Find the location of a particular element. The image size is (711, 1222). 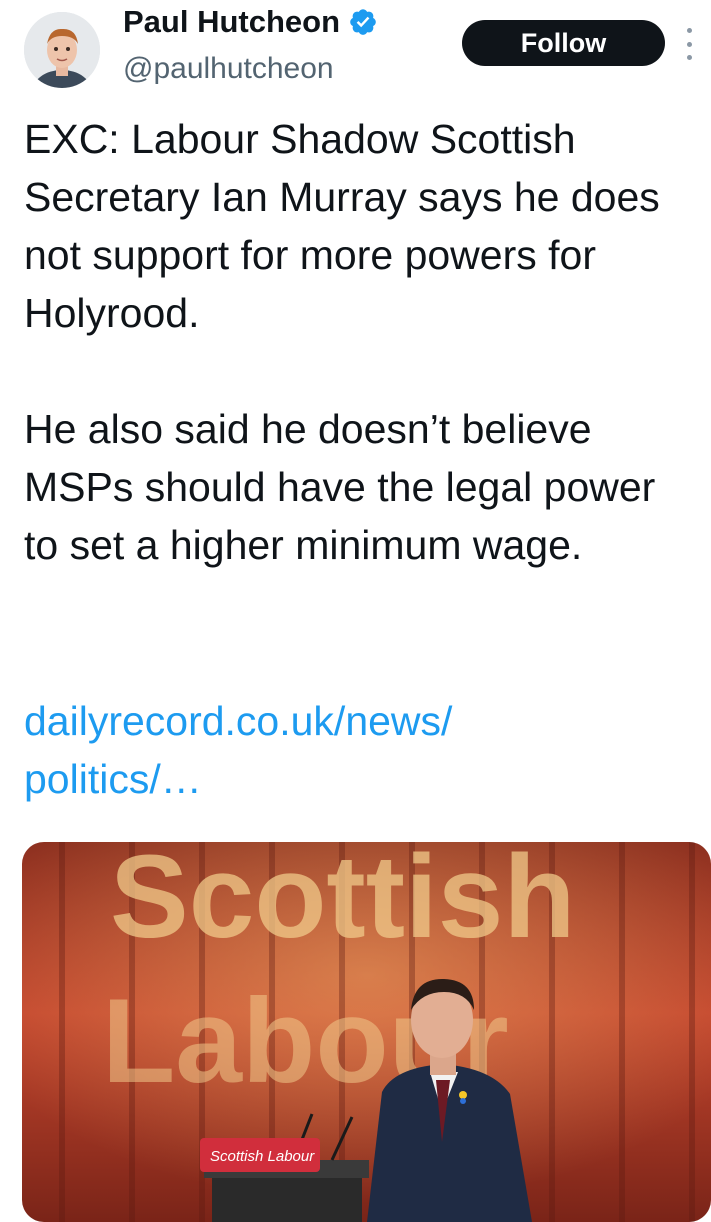

backdrop-text: Scottish is located at coordinates (343, 902).